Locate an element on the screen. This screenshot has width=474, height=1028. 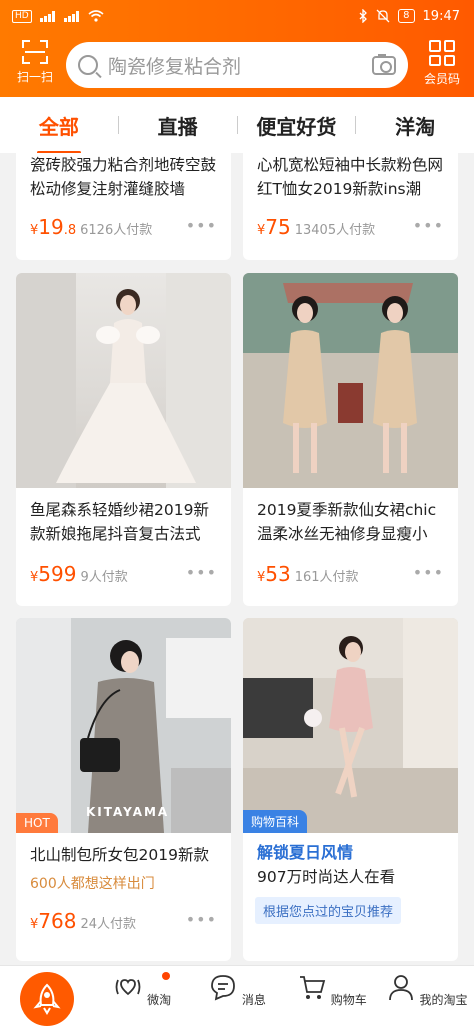
sold-count: 6126人付款 is located at coordinates (116, 230).